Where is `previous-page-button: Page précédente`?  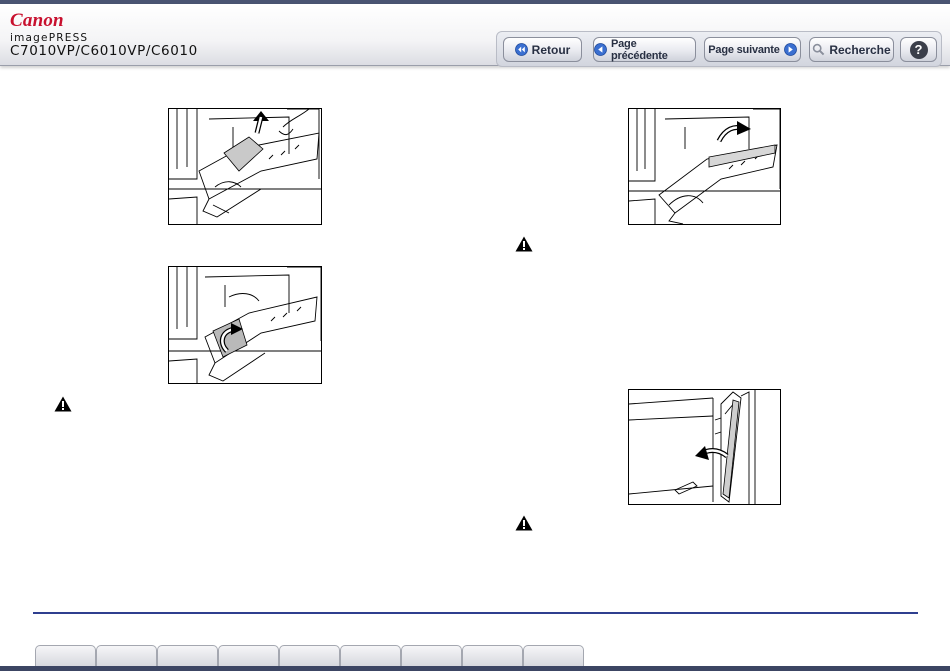
previous-page-button: Page précédente is located at coordinates (644, 49).